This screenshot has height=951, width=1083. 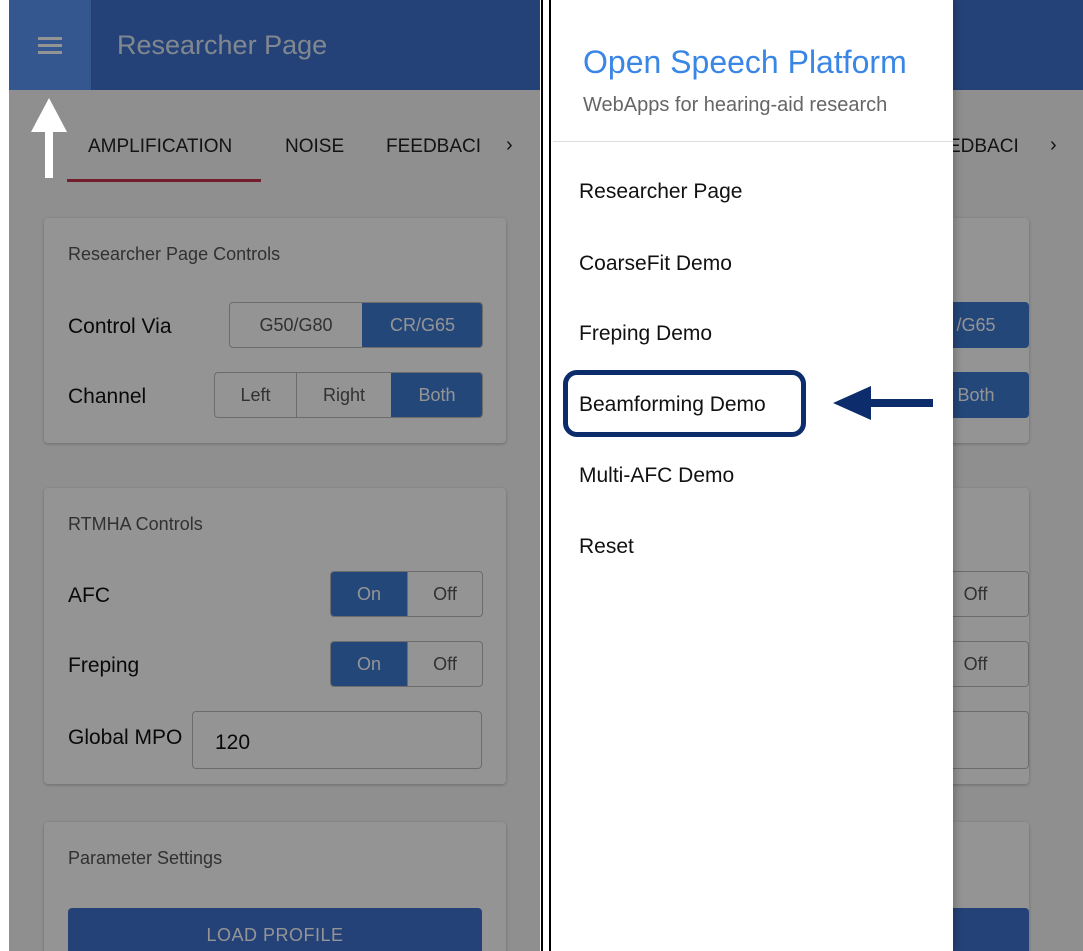 I want to click on drawer-item-researcher-page: Researcher Page, so click(x=660, y=192).